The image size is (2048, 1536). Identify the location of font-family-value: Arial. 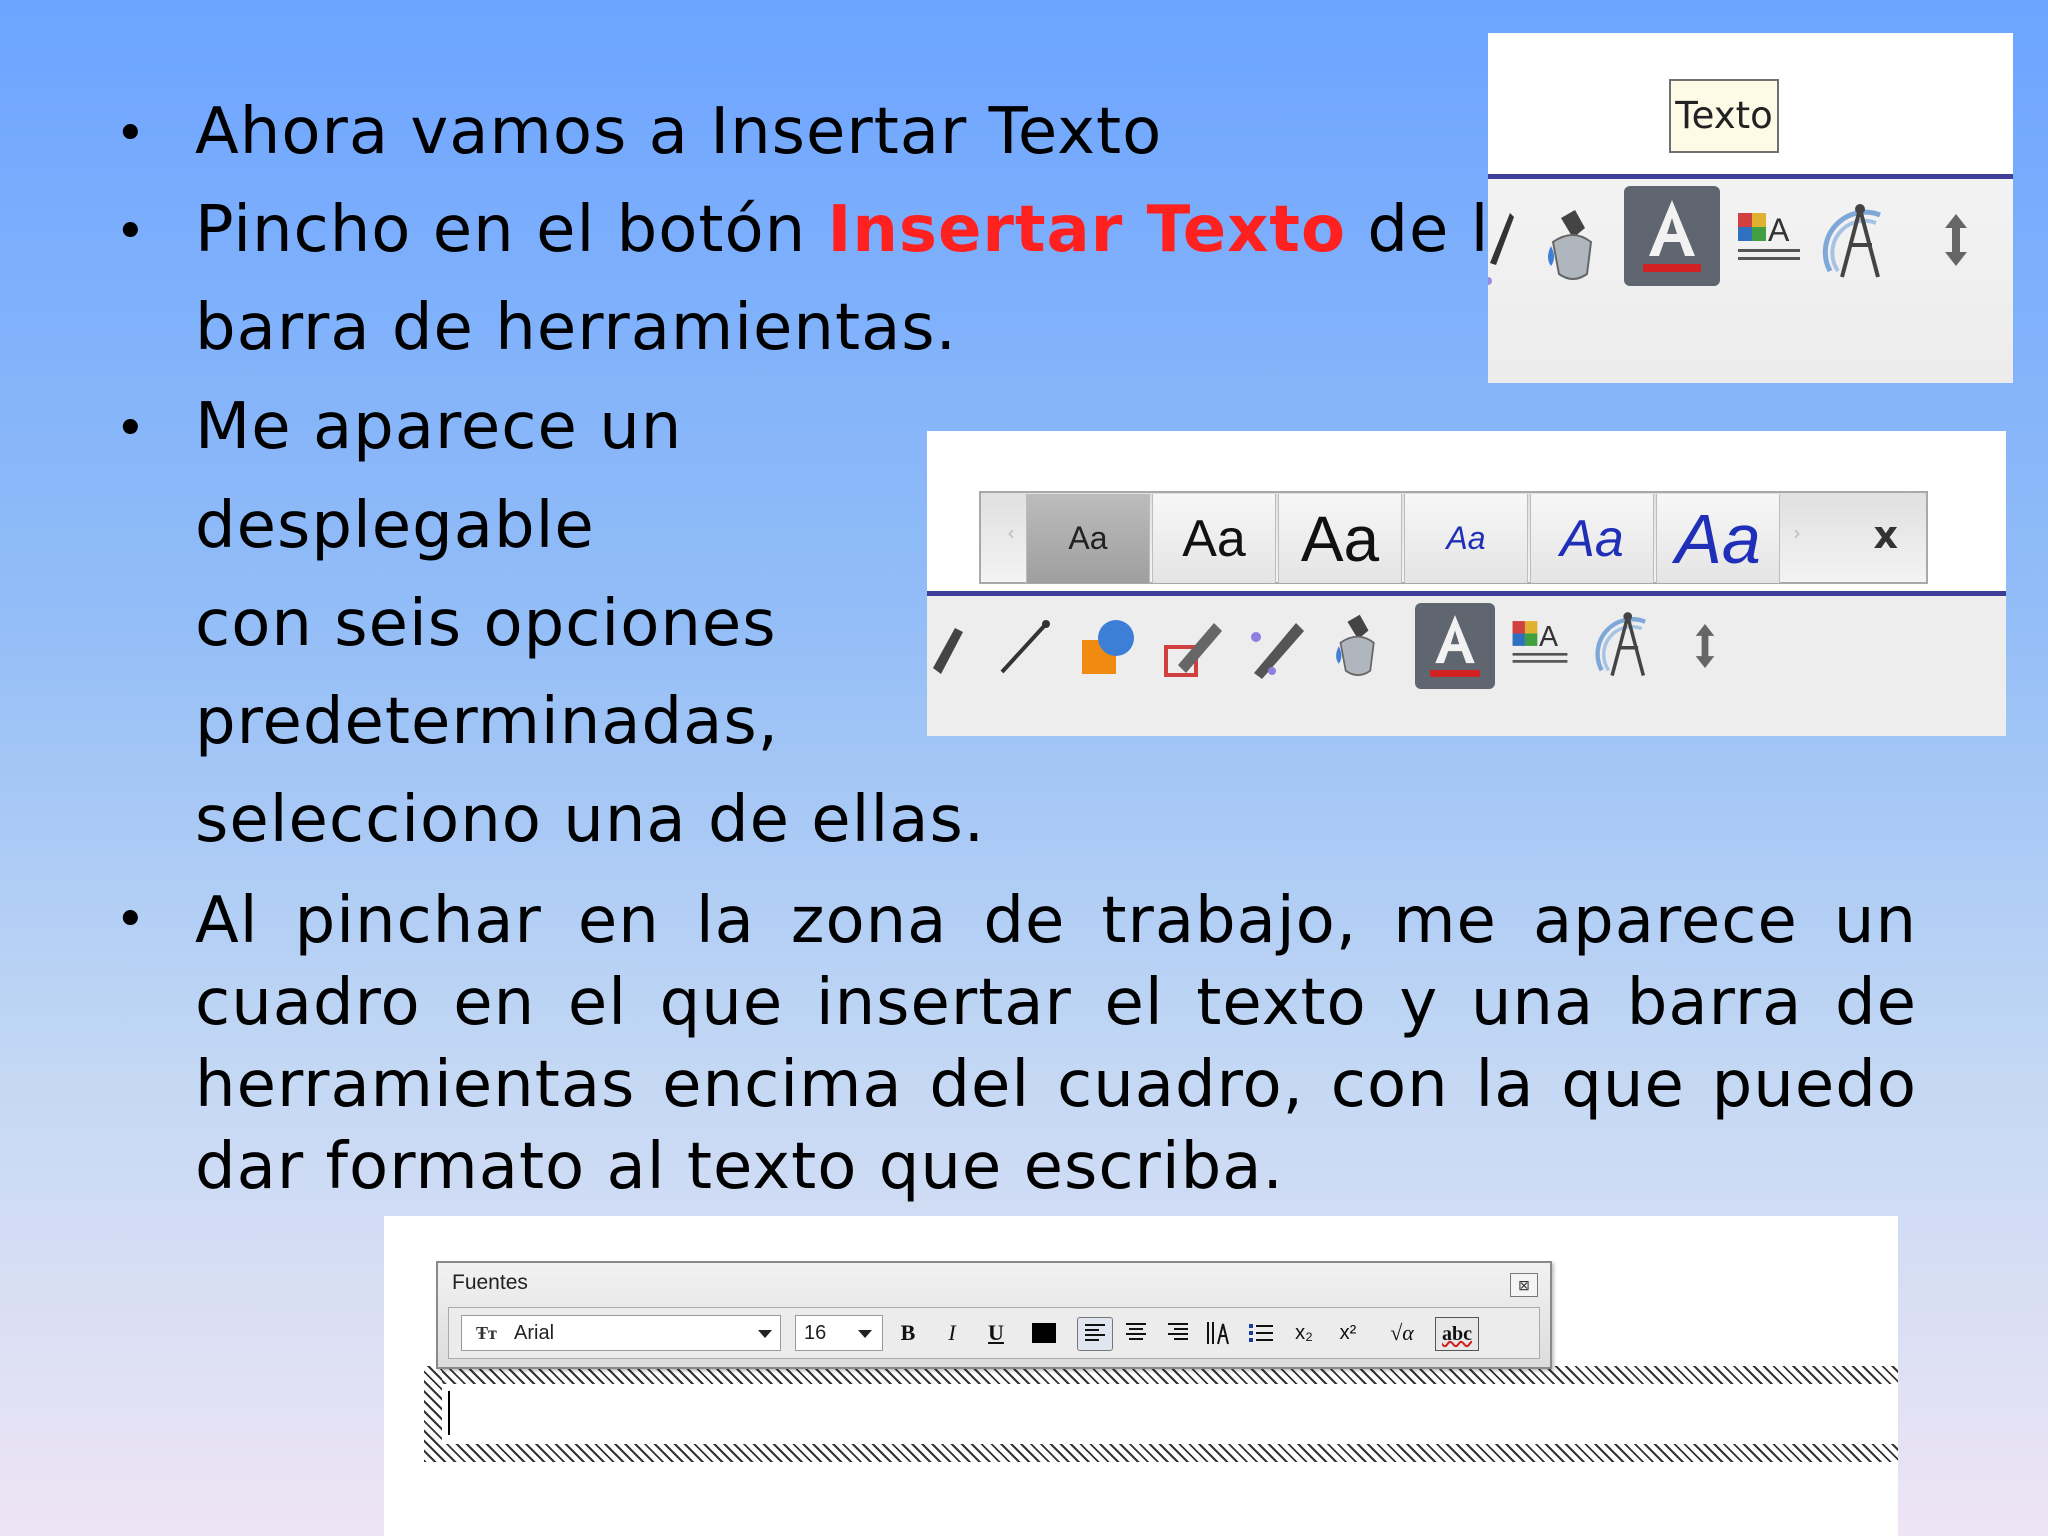
(534, 1333).